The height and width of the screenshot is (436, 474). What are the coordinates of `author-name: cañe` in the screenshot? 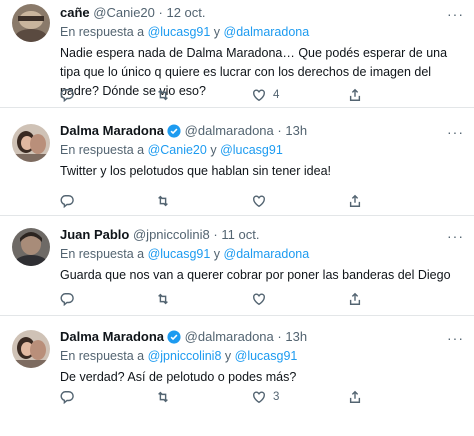 It's located at (75, 12).